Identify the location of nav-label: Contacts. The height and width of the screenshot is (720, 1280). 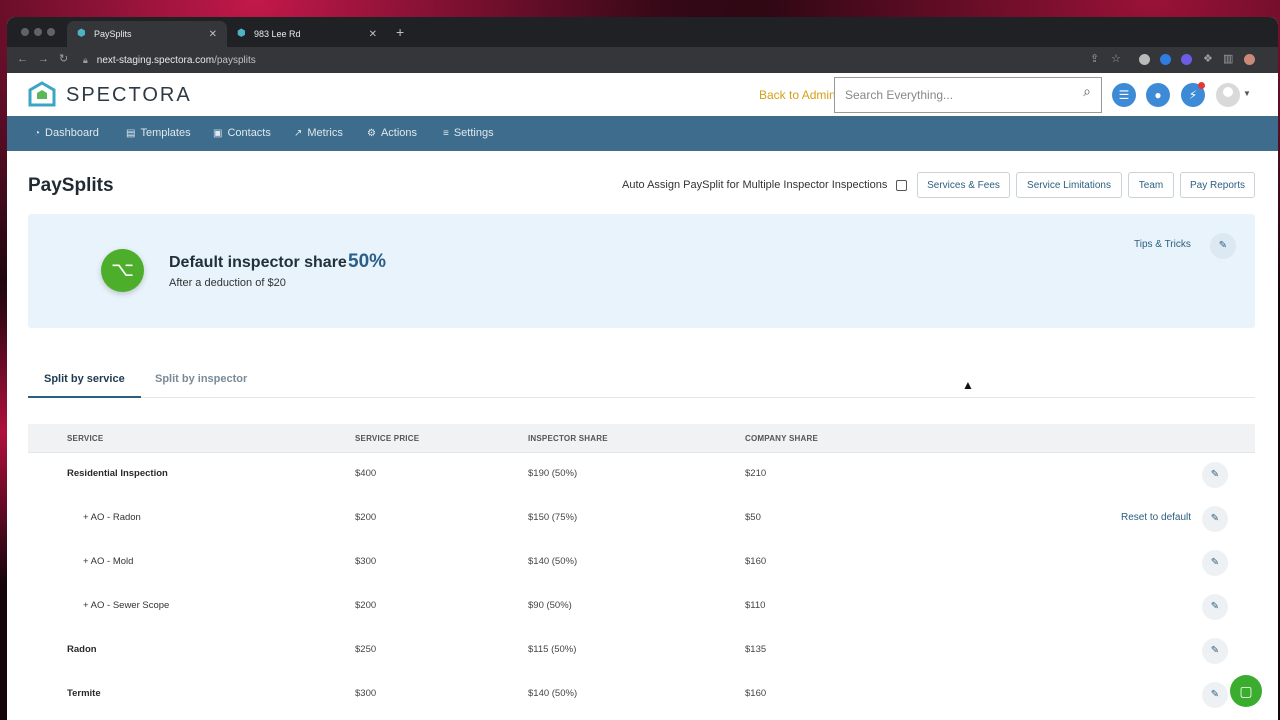
(249, 133).